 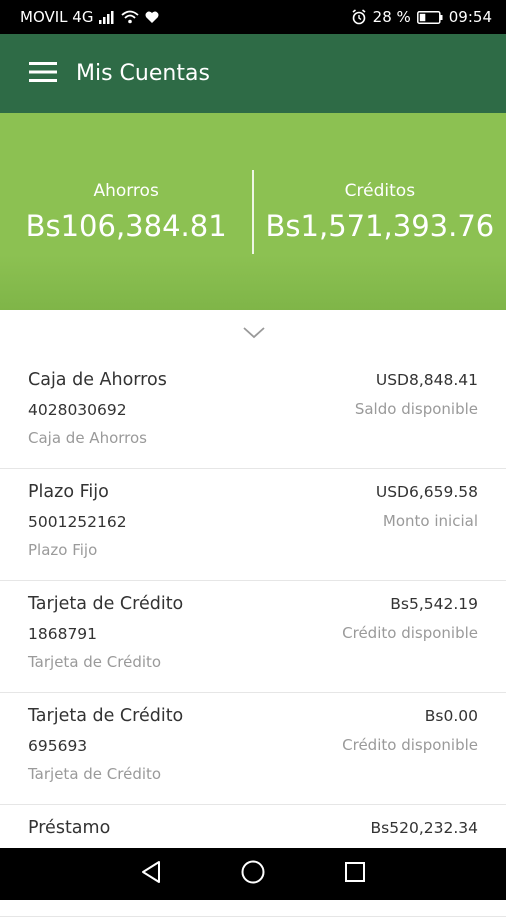 I want to click on status-bar: MOVIL 4G 28 % 09:54, so click(x=253, y=17).